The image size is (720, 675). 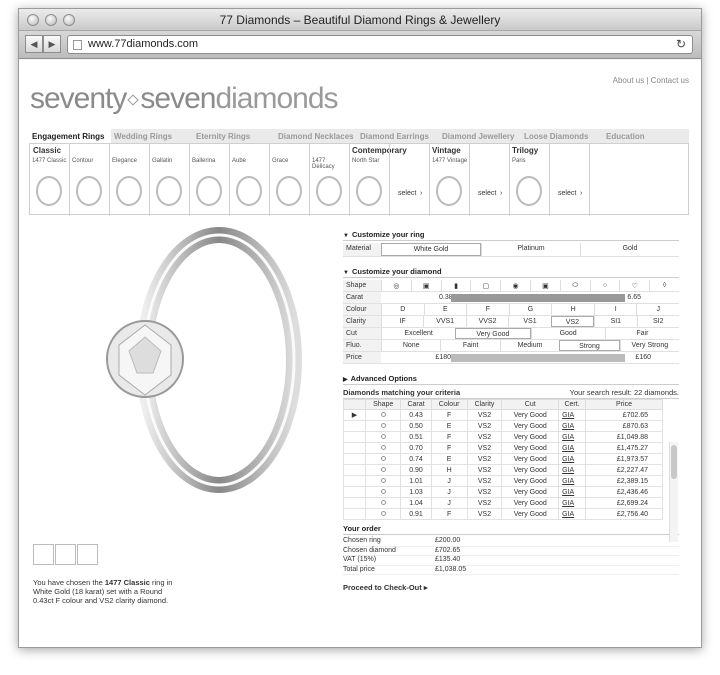 I want to click on site-logo: seventy sevendiamonds, so click(x=184, y=99).